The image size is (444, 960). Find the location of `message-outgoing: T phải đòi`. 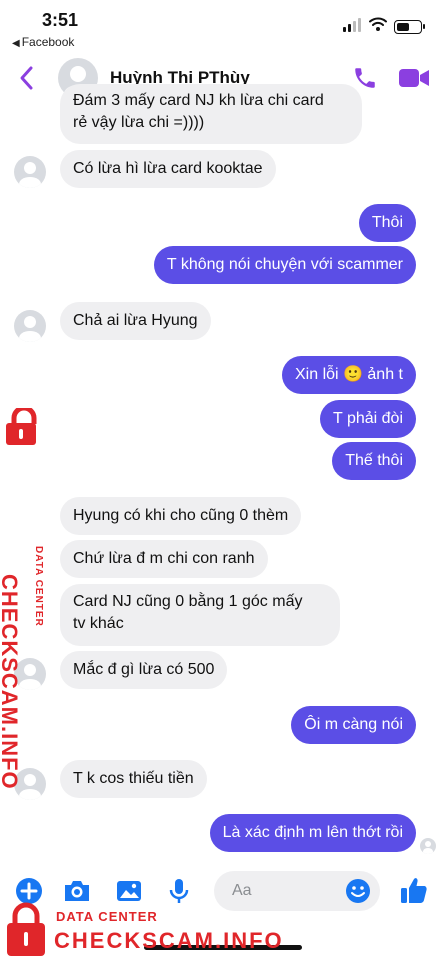

message-outgoing: T phải đòi is located at coordinates (368, 419).